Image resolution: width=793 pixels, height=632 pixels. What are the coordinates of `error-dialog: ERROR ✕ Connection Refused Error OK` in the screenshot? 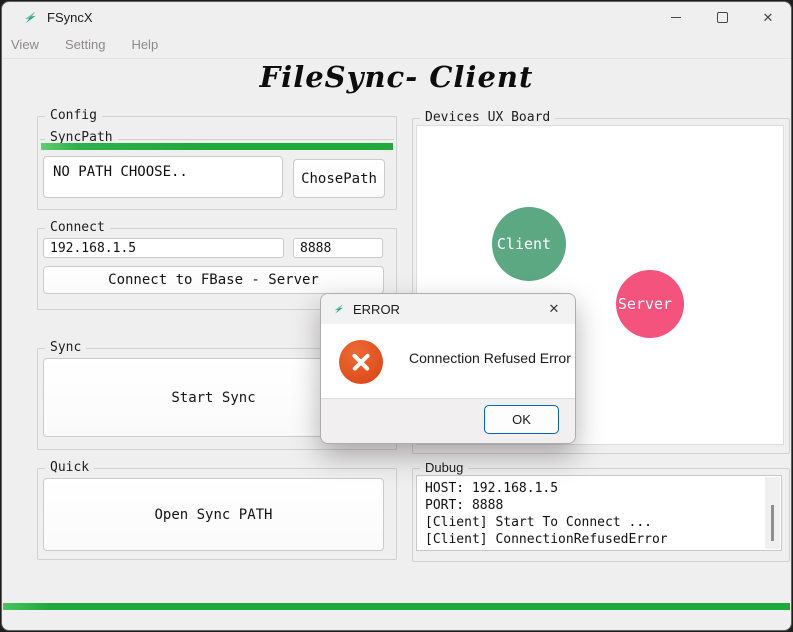 It's located at (448, 368).